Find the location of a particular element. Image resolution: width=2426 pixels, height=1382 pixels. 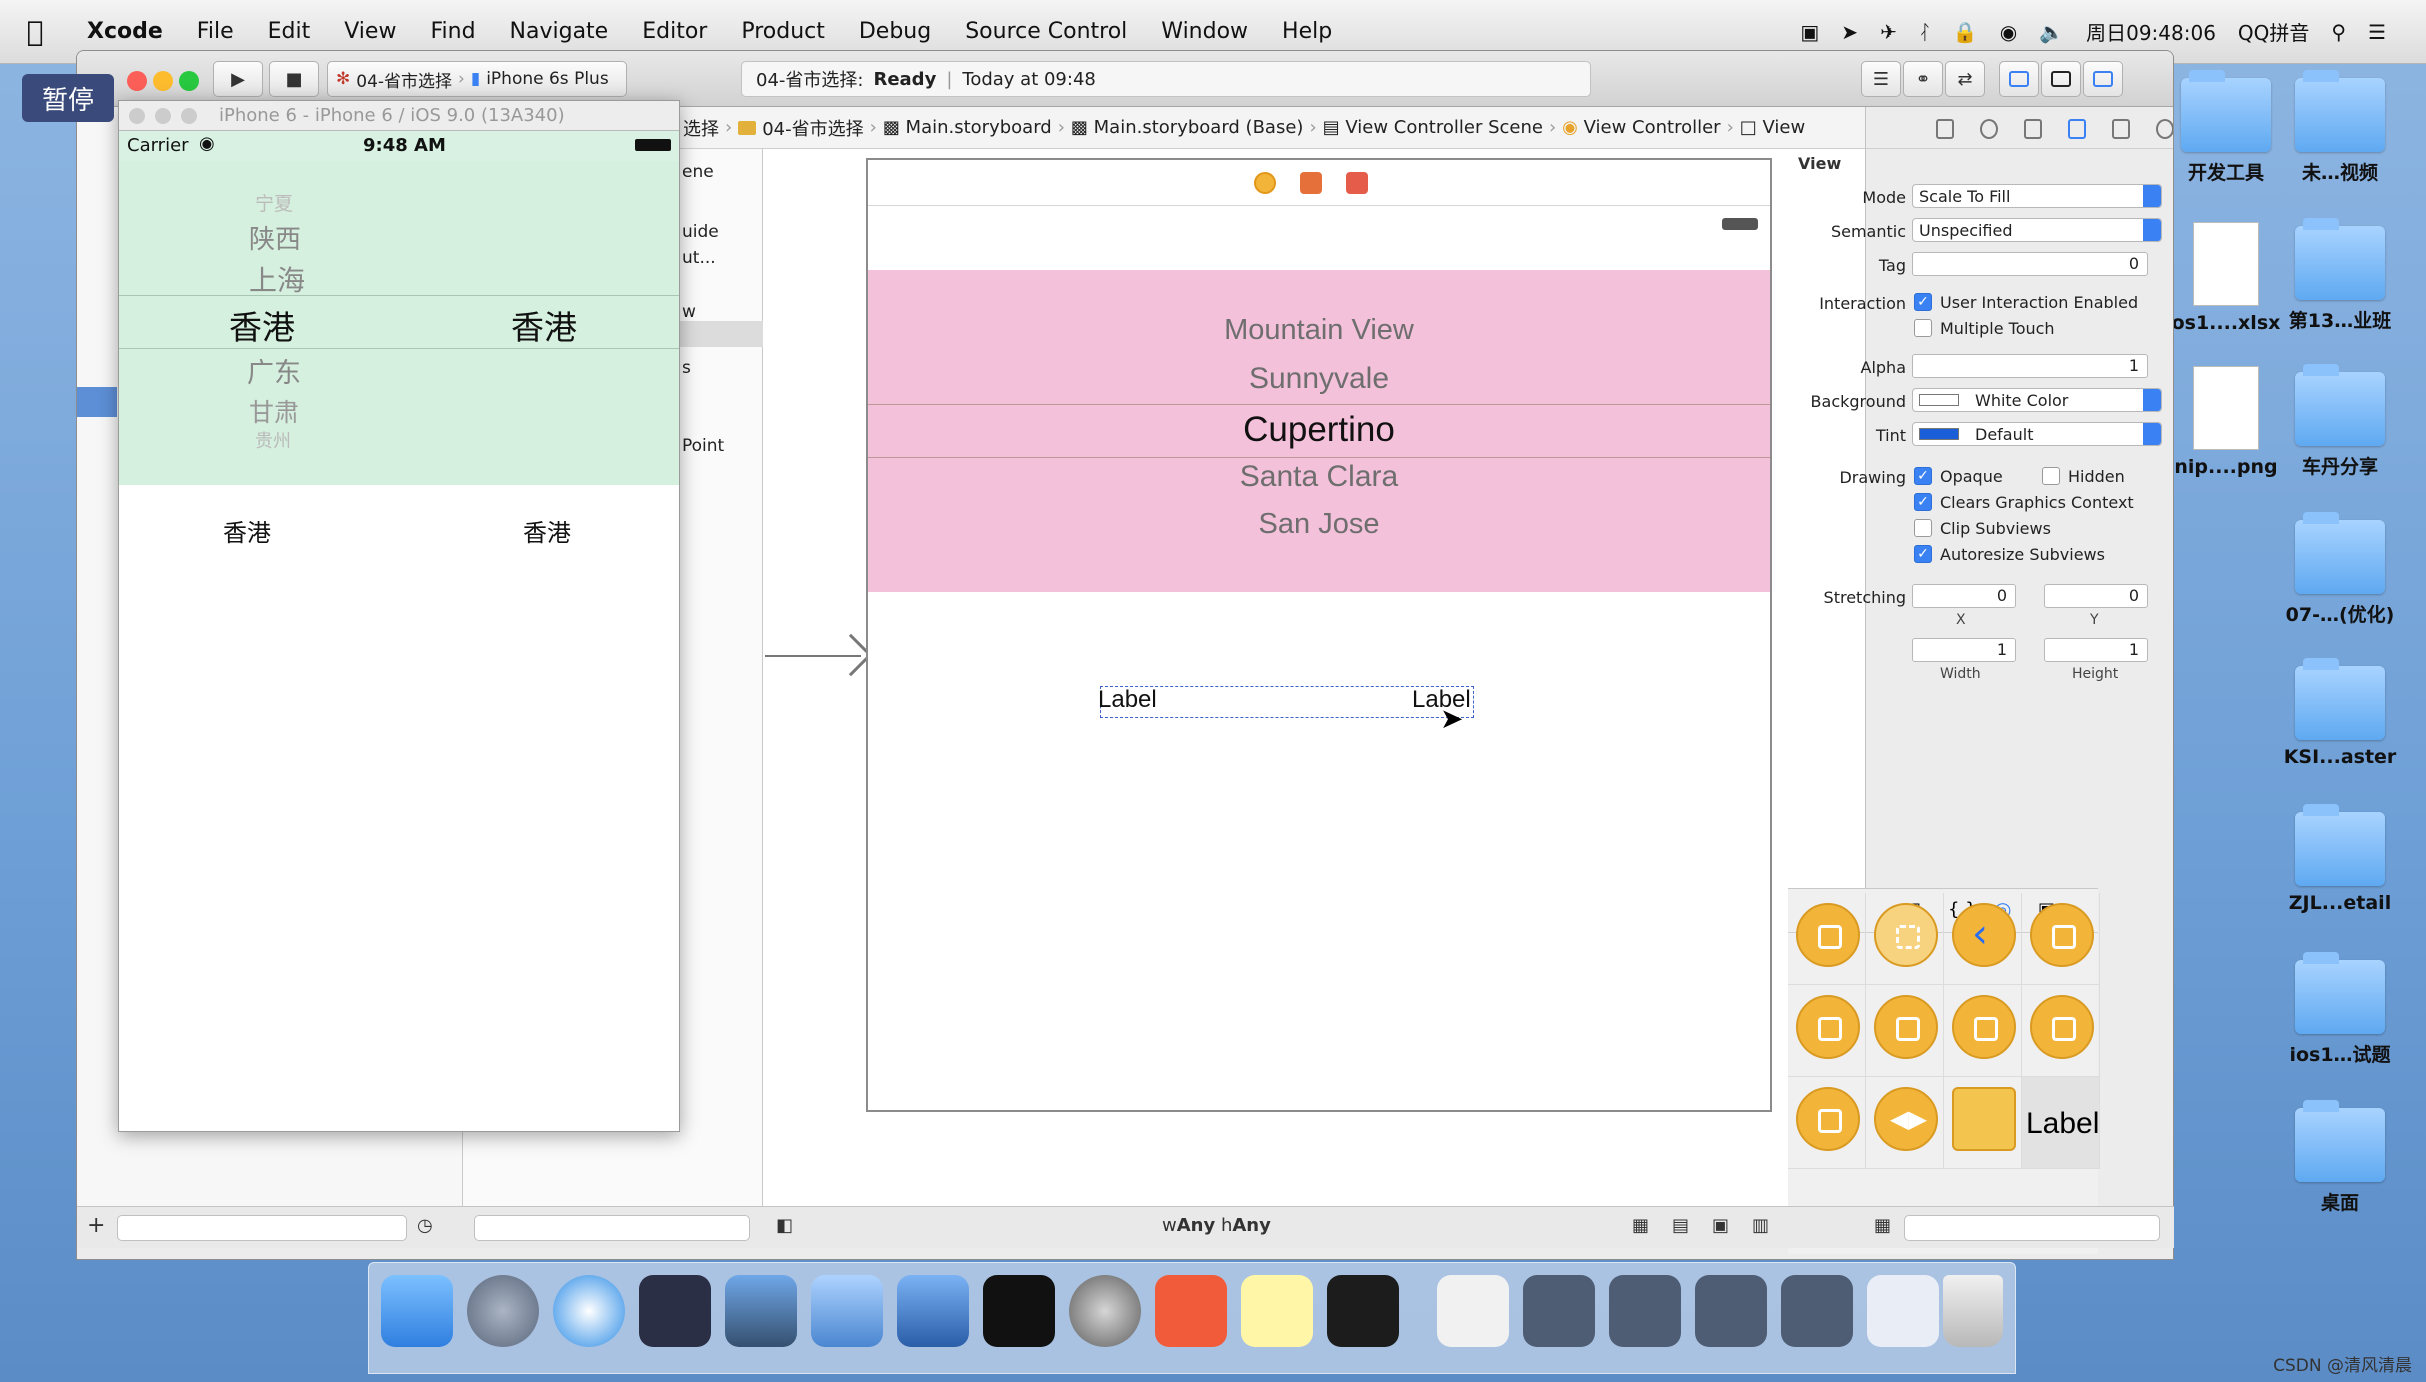

menu-source-control: Source Control is located at coordinates (1046, 31).